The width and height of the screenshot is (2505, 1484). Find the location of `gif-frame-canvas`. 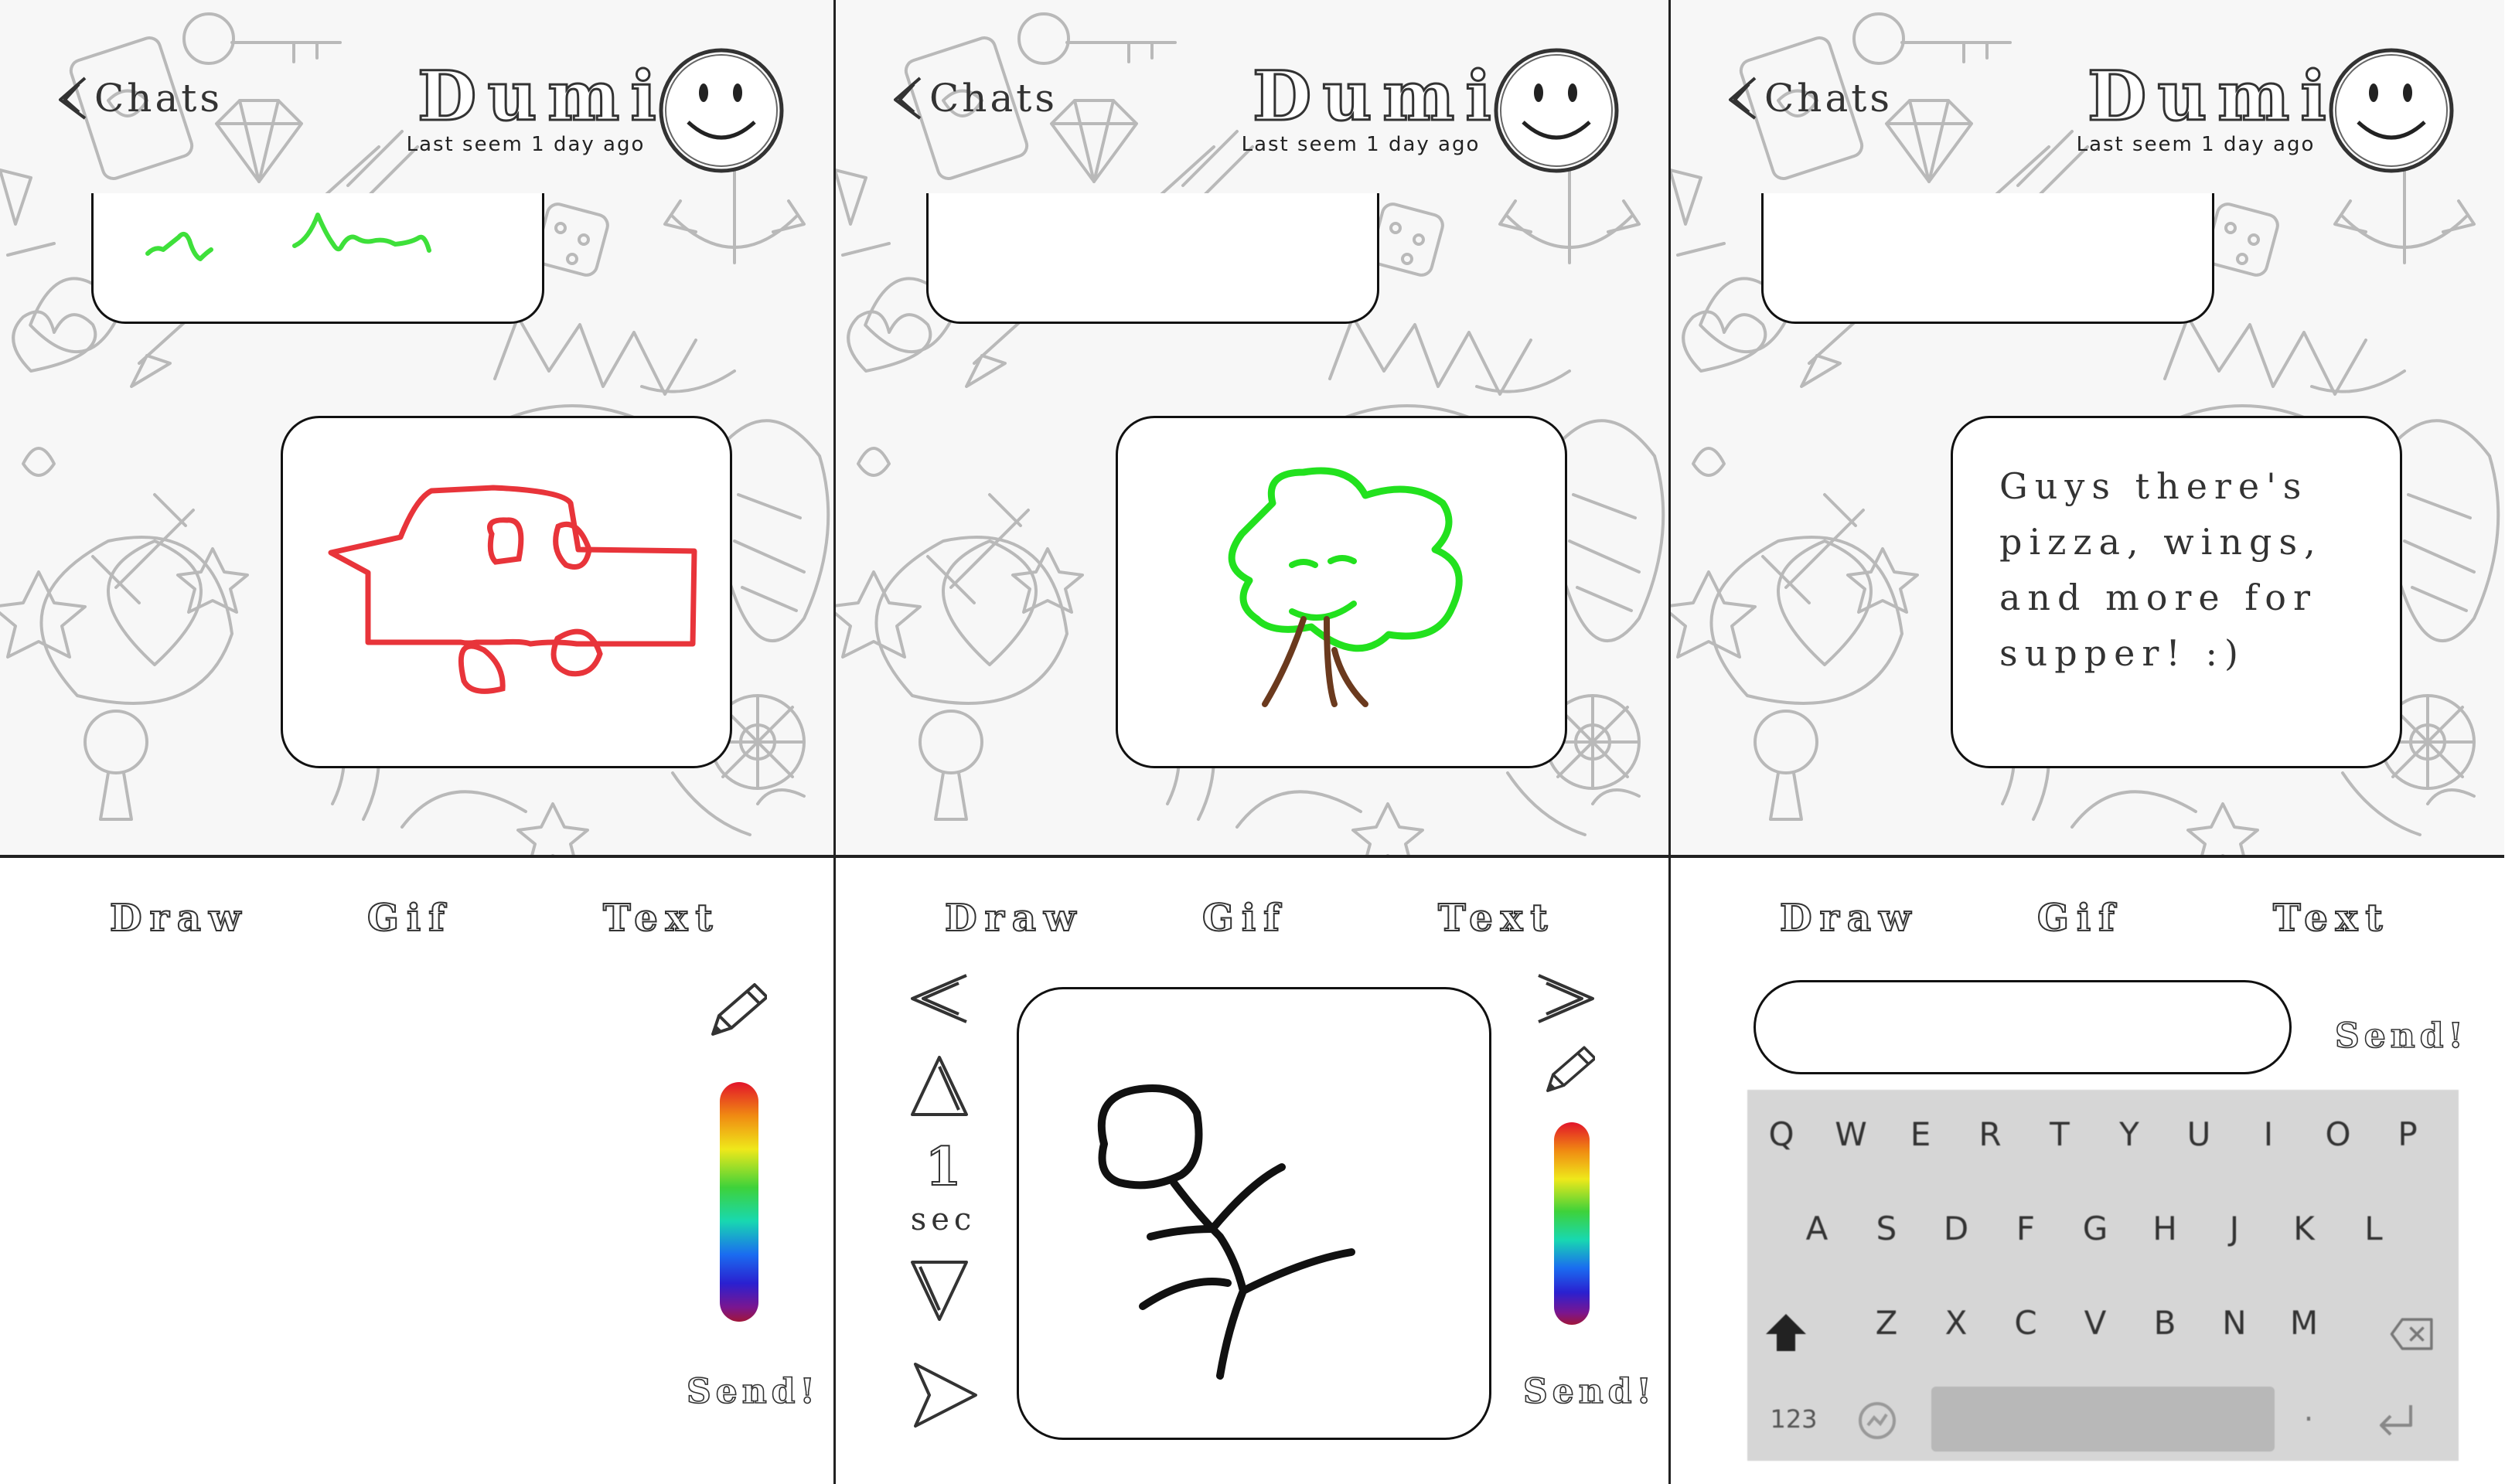

gif-frame-canvas is located at coordinates (1254, 1213).